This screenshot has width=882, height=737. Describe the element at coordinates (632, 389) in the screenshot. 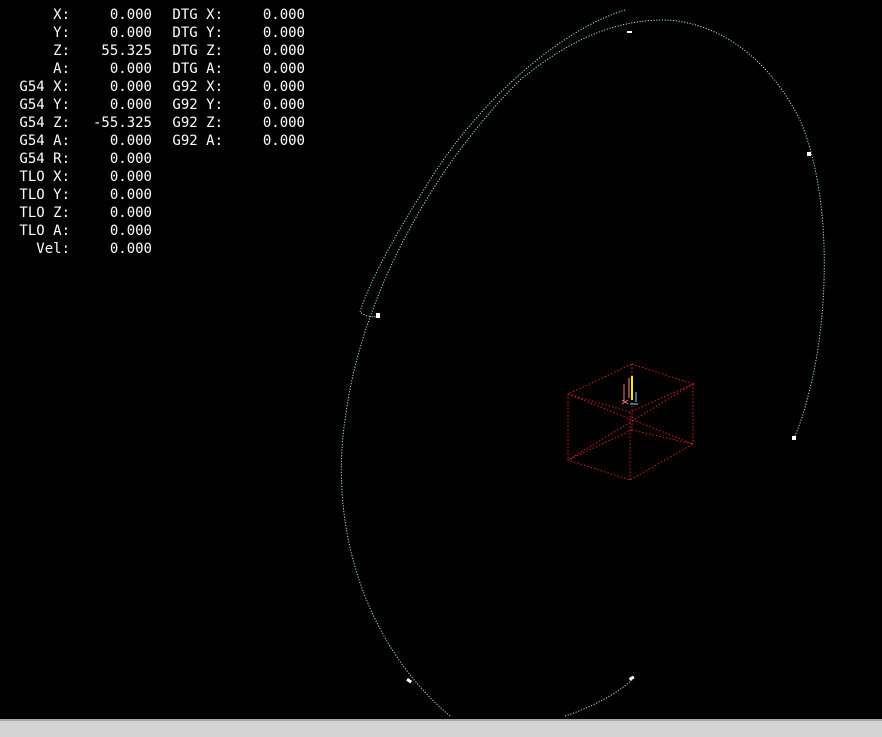

I see `tool-marker-icon` at that location.